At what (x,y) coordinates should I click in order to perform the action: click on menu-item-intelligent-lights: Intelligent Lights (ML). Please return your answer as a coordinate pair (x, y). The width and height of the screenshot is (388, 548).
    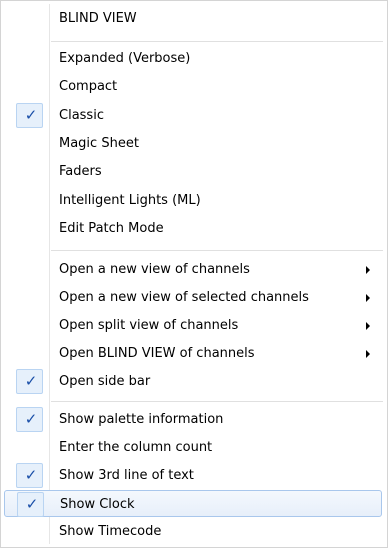
    Looking at the image, I should click on (193, 200).